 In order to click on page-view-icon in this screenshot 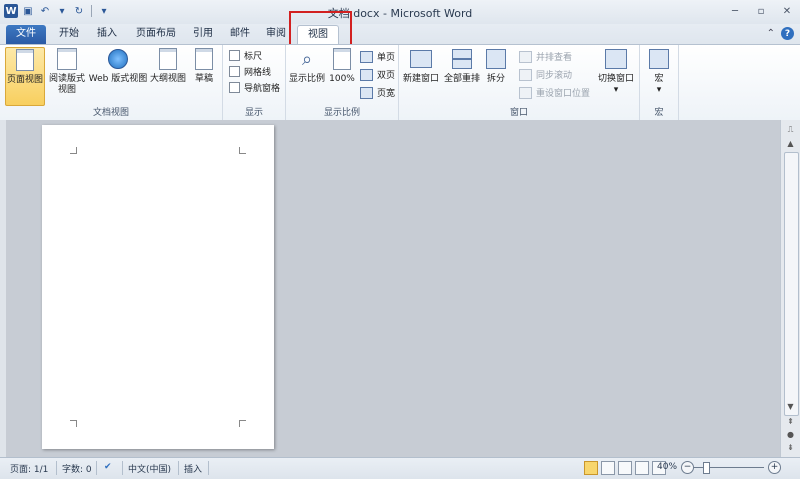, I will do `click(25, 60)`.